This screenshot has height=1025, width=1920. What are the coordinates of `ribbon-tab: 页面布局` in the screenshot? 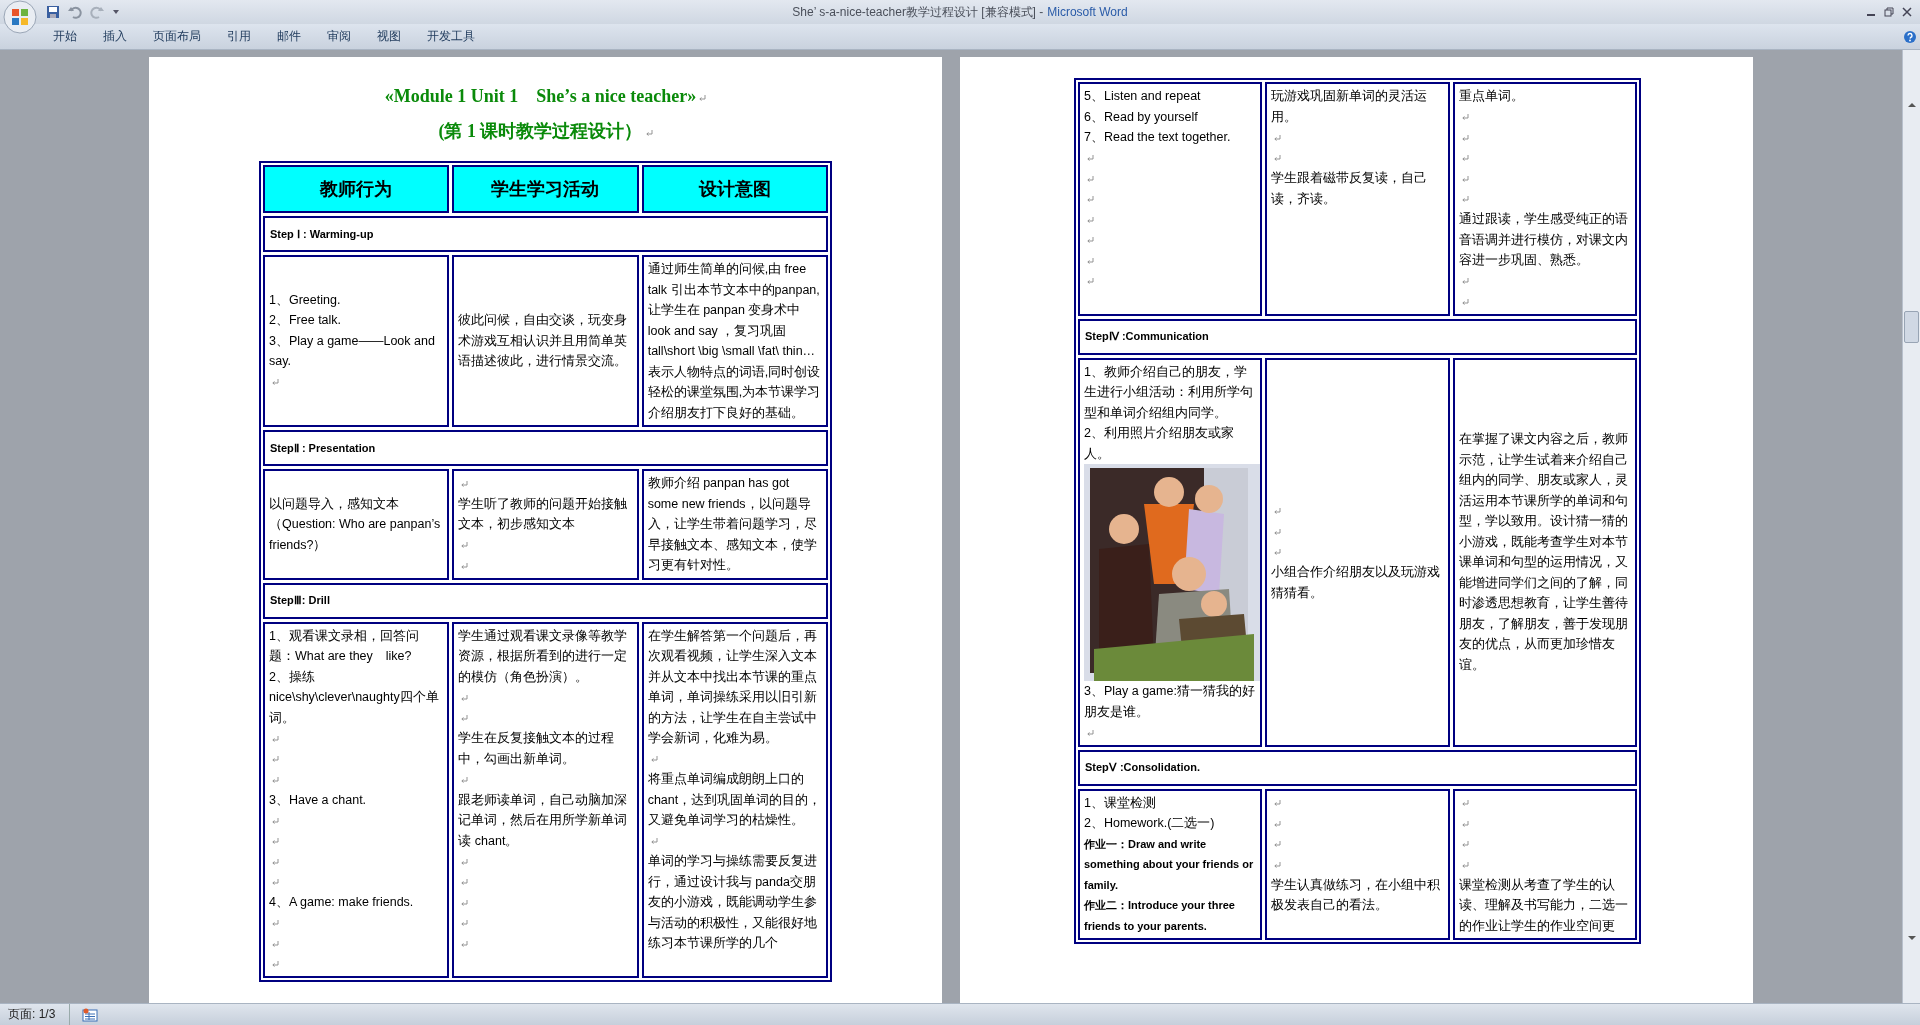 It's located at (177, 36).